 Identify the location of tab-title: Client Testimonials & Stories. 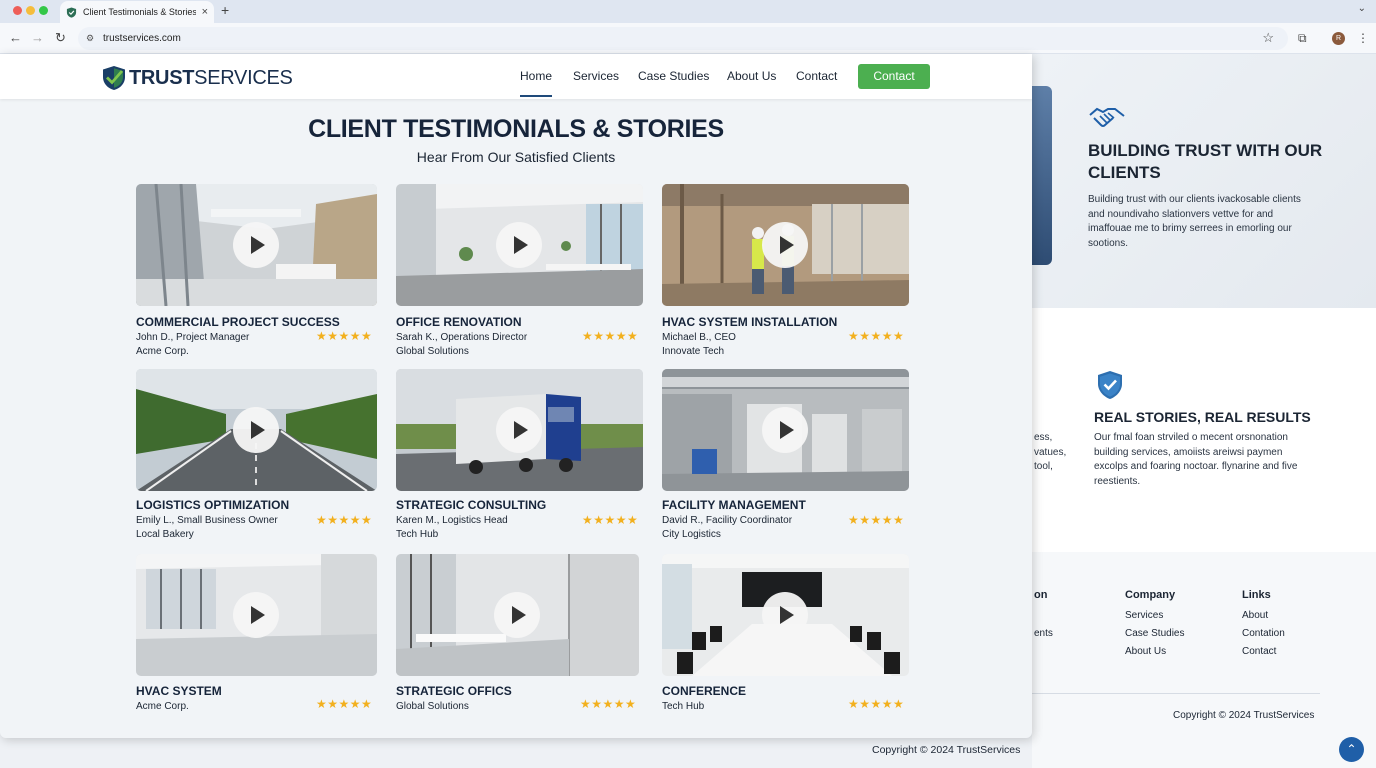
(139, 12).